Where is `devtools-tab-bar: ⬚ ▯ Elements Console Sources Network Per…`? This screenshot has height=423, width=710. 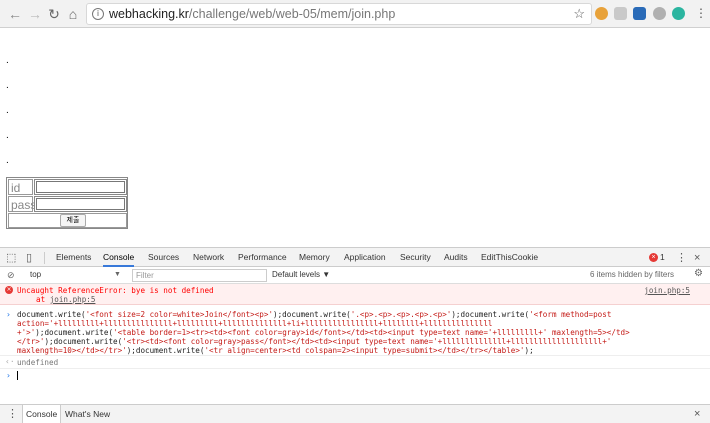 devtools-tab-bar: ⬚ ▯ Elements Console Sources Network Per… is located at coordinates (355, 257).